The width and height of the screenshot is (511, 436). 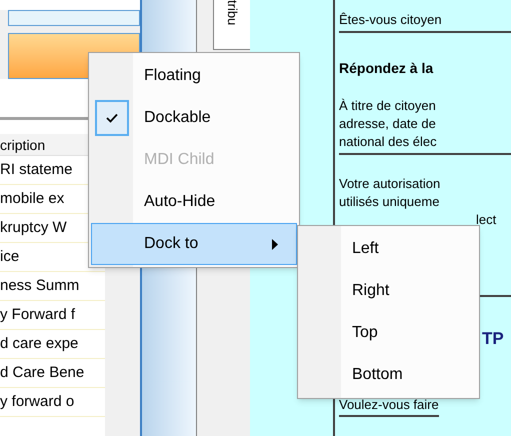 What do you see at coordinates (390, 184) in the screenshot?
I see `paragraph-text: Votre autorisation` at bounding box center [390, 184].